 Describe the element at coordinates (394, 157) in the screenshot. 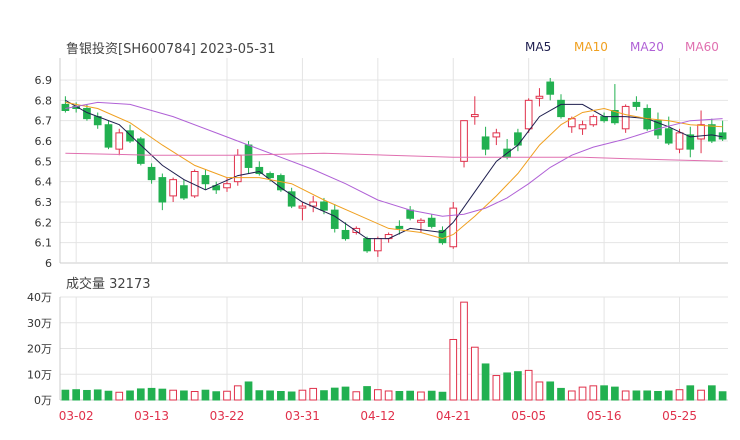

I see `ma-line-ma60` at that location.